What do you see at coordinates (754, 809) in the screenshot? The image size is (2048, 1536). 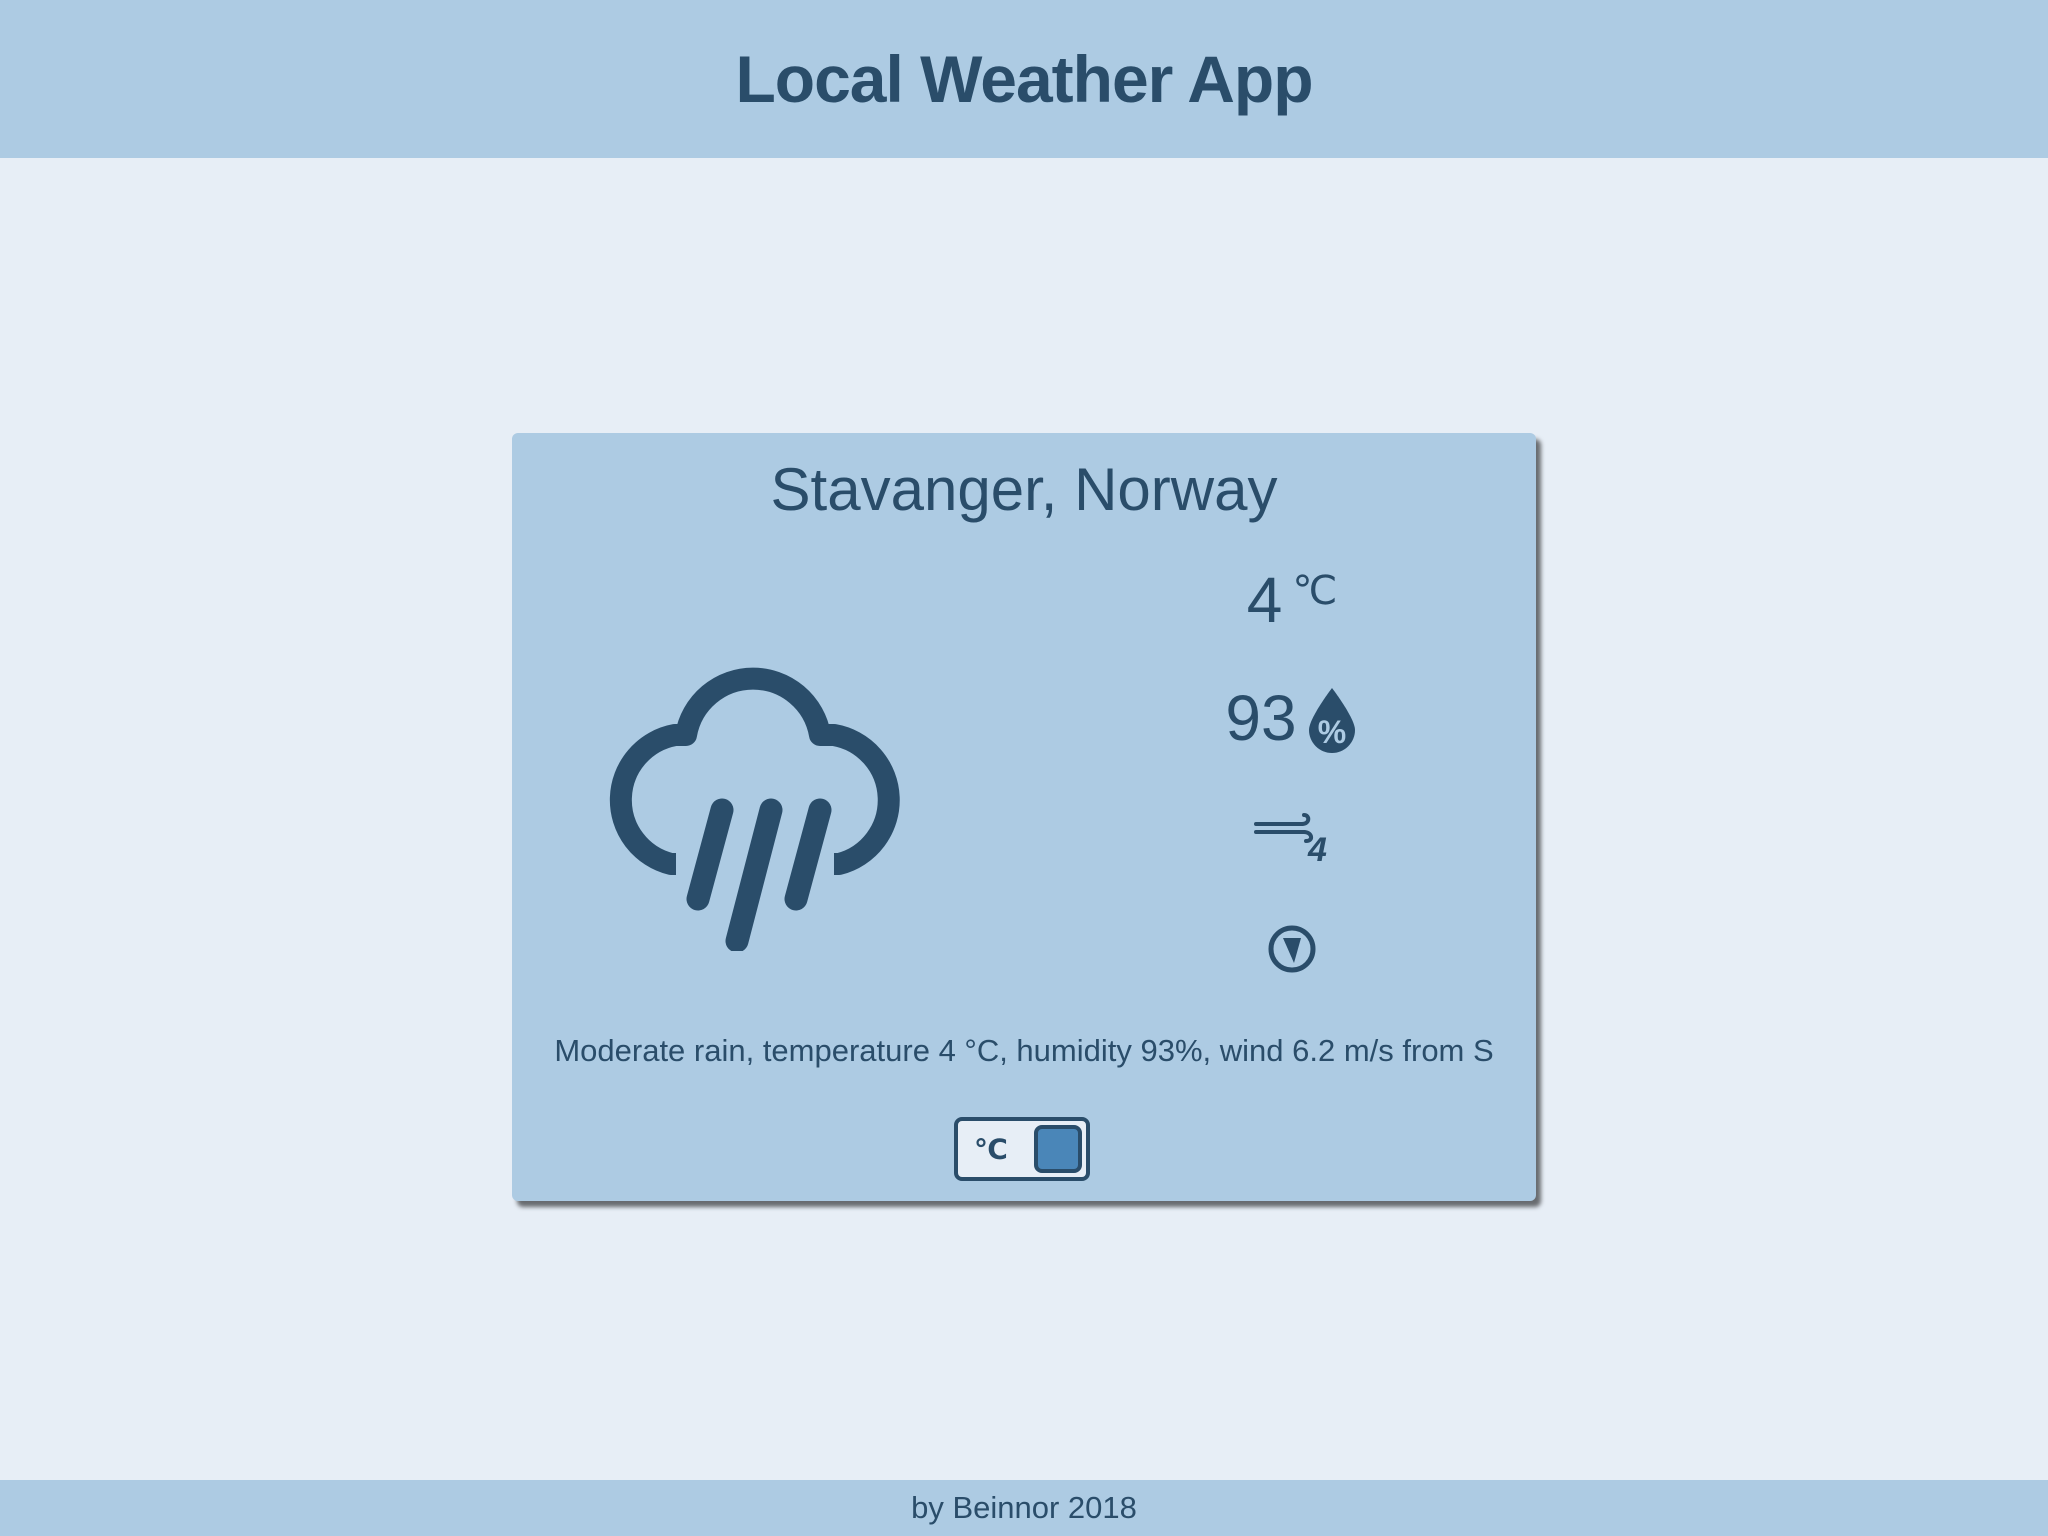 I see `rain-cloud-icon` at bounding box center [754, 809].